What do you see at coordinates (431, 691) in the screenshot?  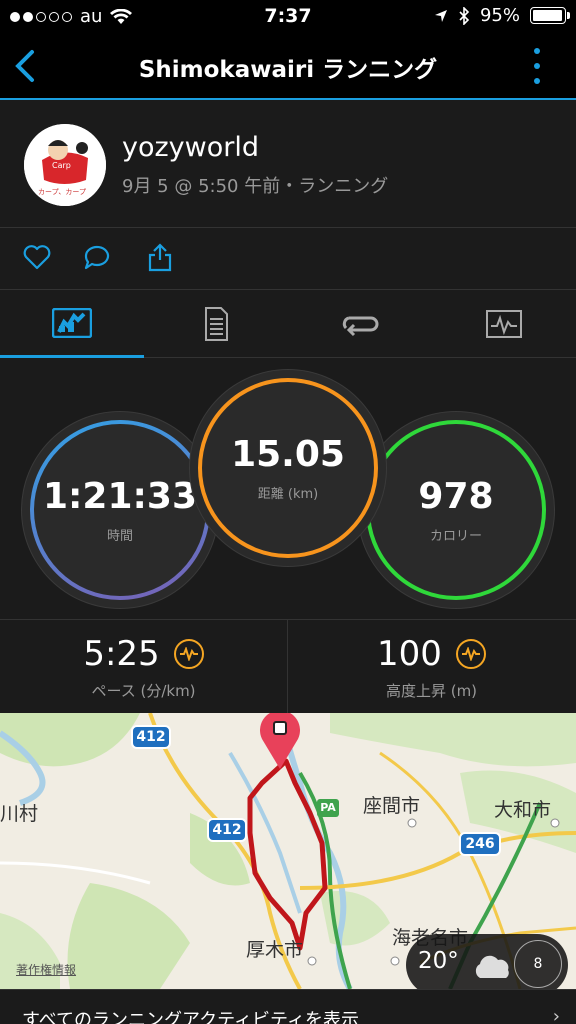 I see `elevation-label: 高度上昇 (m)` at bounding box center [431, 691].